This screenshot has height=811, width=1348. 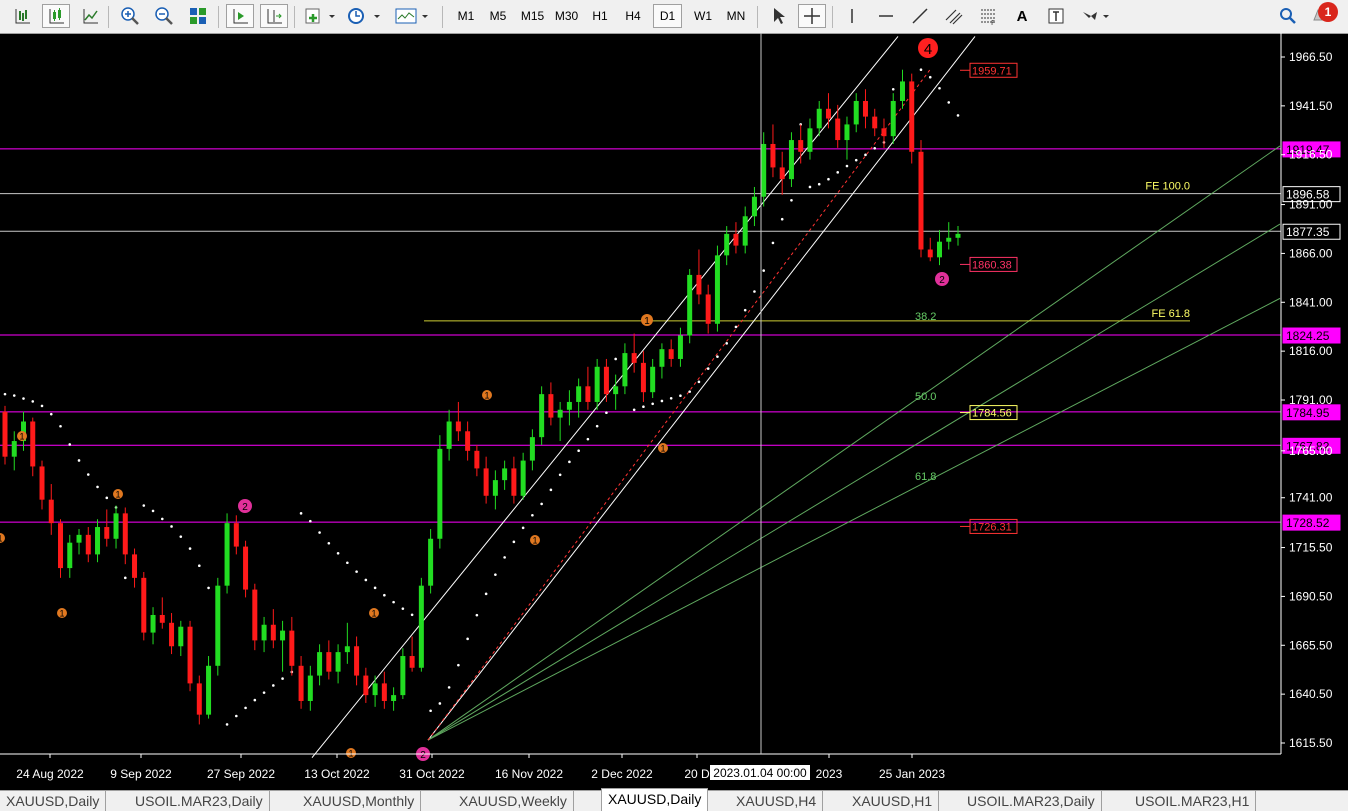 What do you see at coordinates (667, 16) in the screenshot?
I see `timeframe-d1-button: D1` at bounding box center [667, 16].